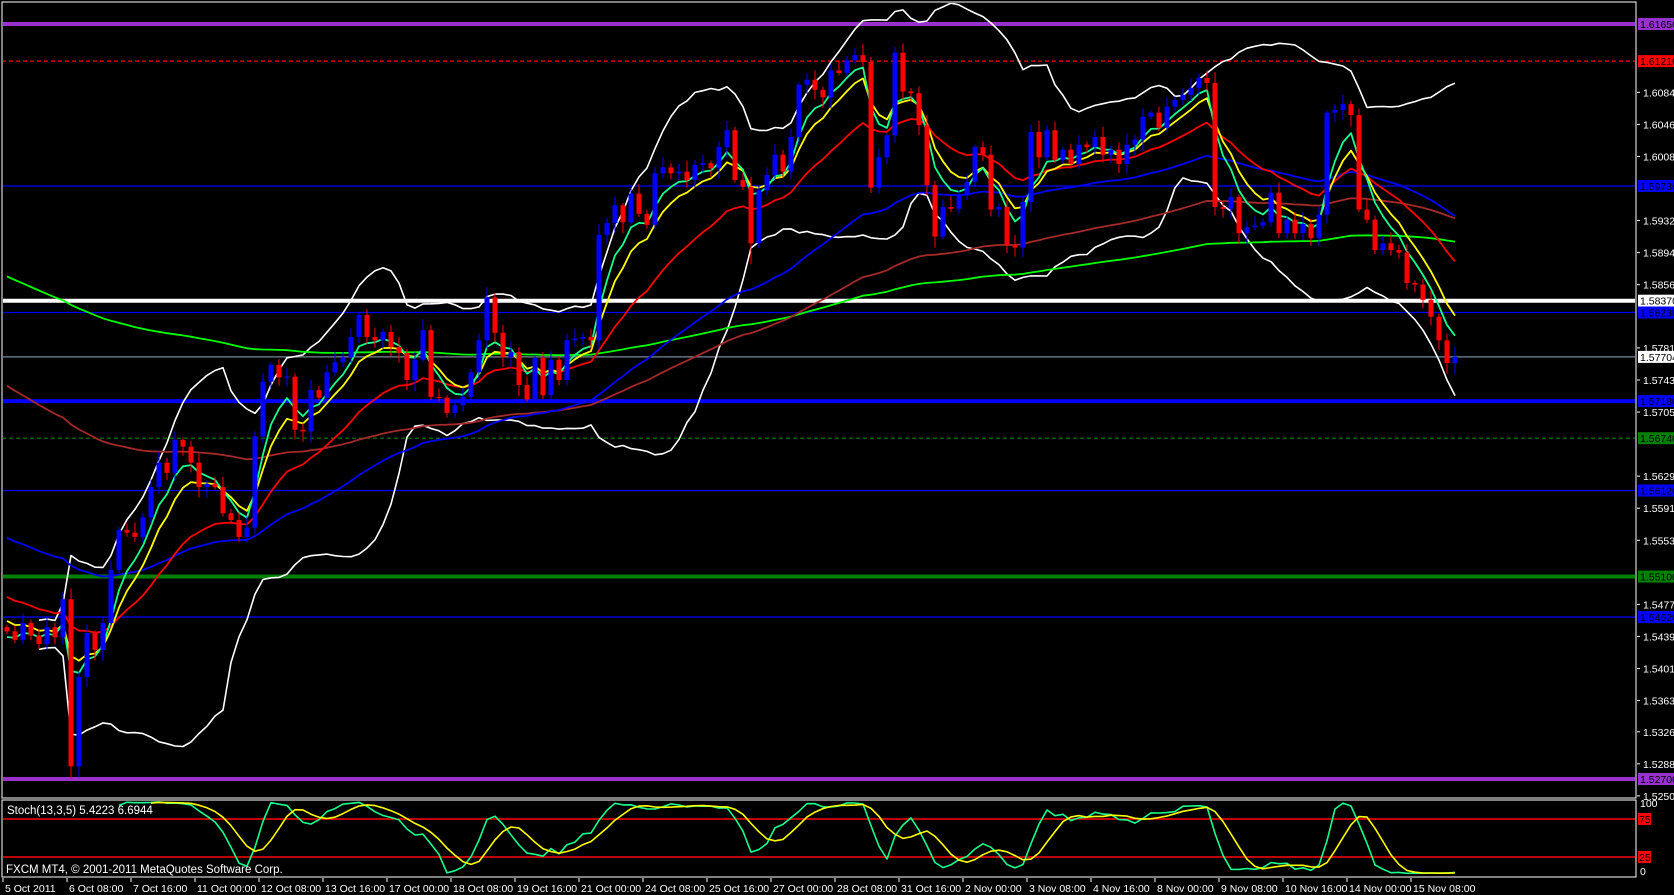 This screenshot has width=1674, height=895. What do you see at coordinates (1121, 889) in the screenshot?
I see `time-label: 4 Nov 16:00` at bounding box center [1121, 889].